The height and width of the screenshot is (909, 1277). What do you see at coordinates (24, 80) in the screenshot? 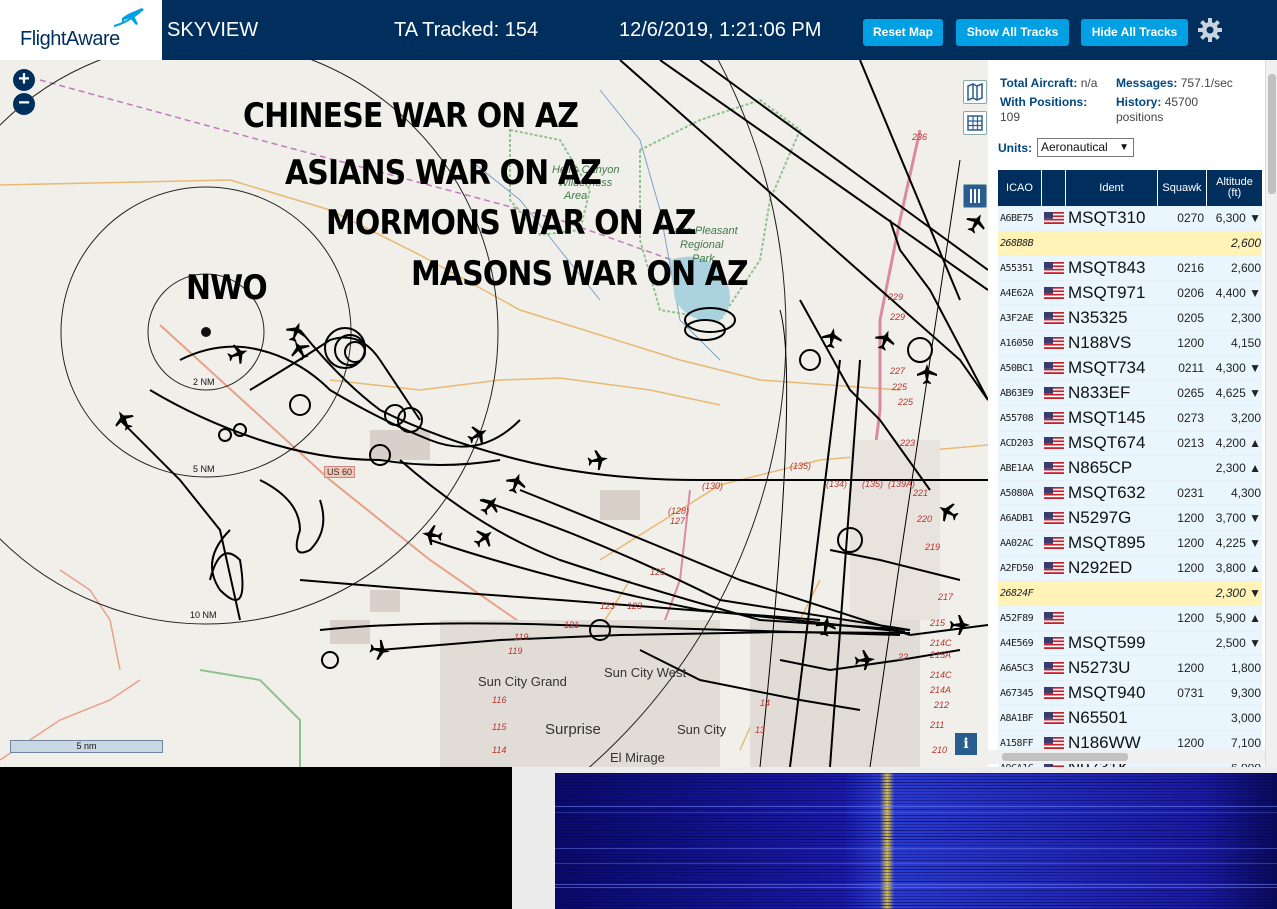
I see `zoom-in-button: +` at bounding box center [24, 80].